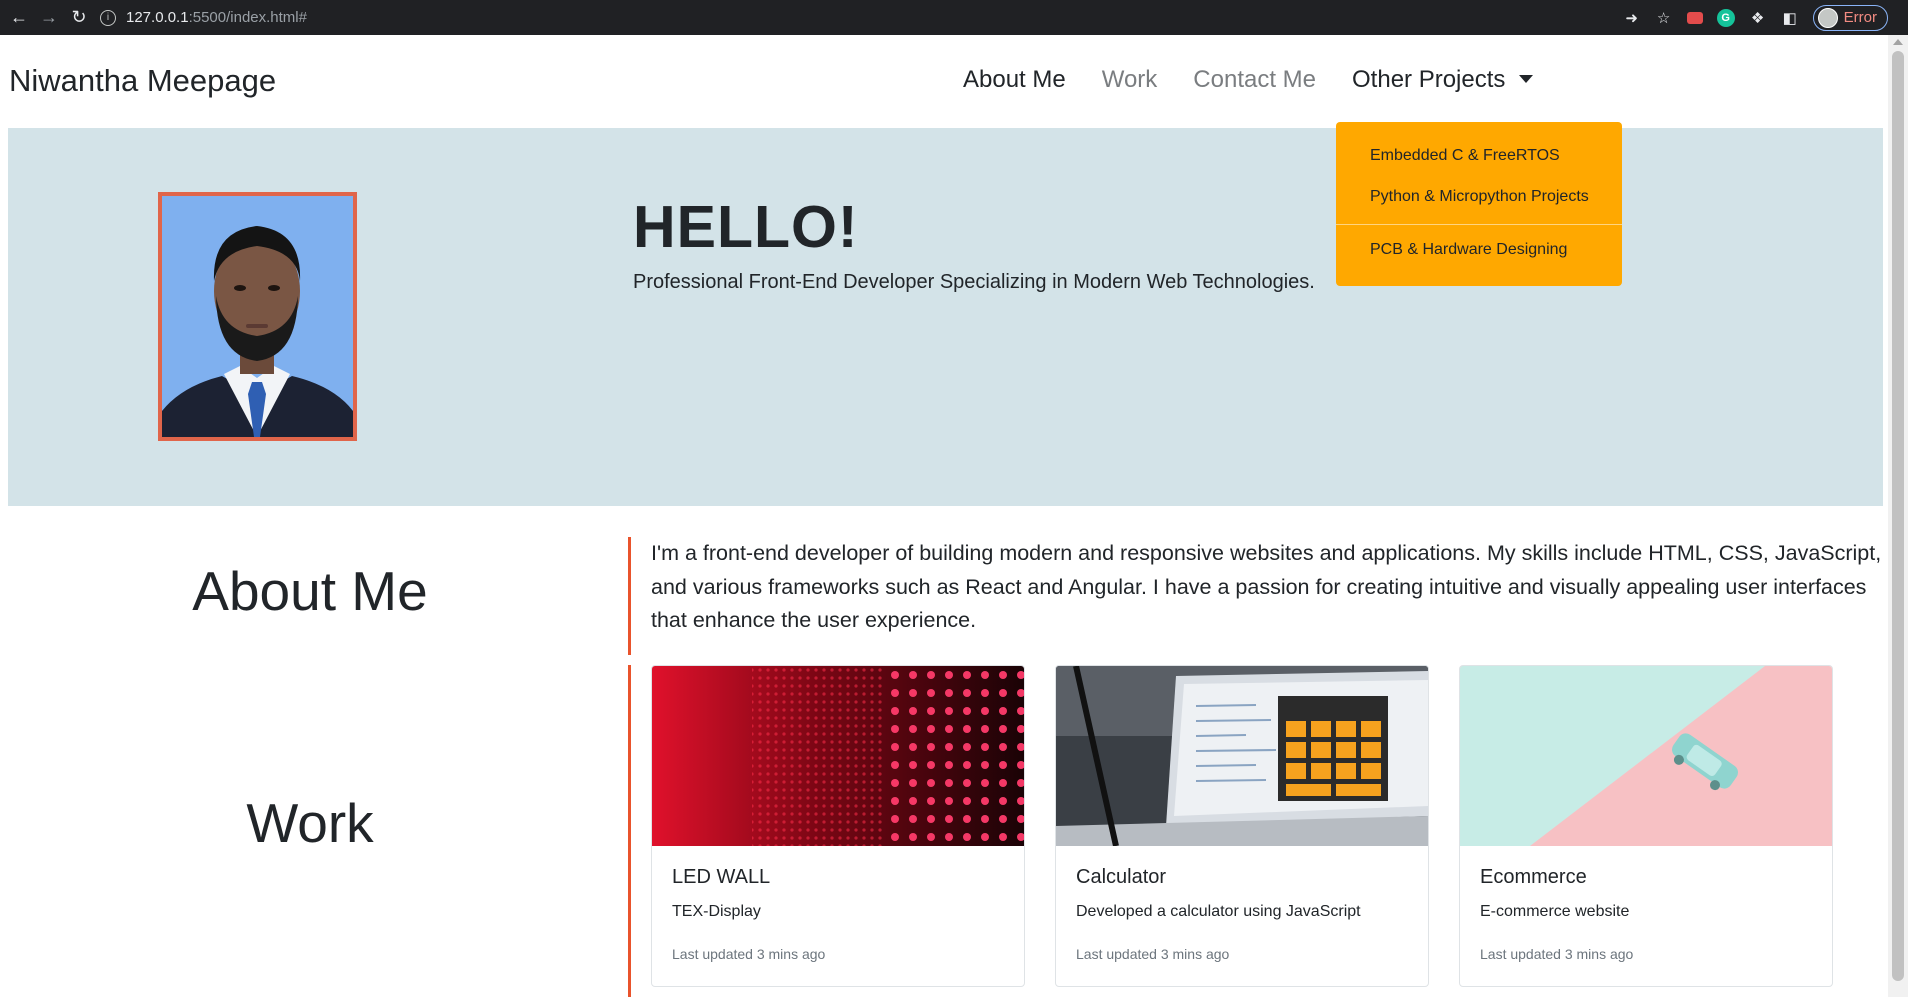 The image size is (1908, 997). I want to click on address-bar: i 127.0.0.1:5500/index.html#, so click(805, 17).